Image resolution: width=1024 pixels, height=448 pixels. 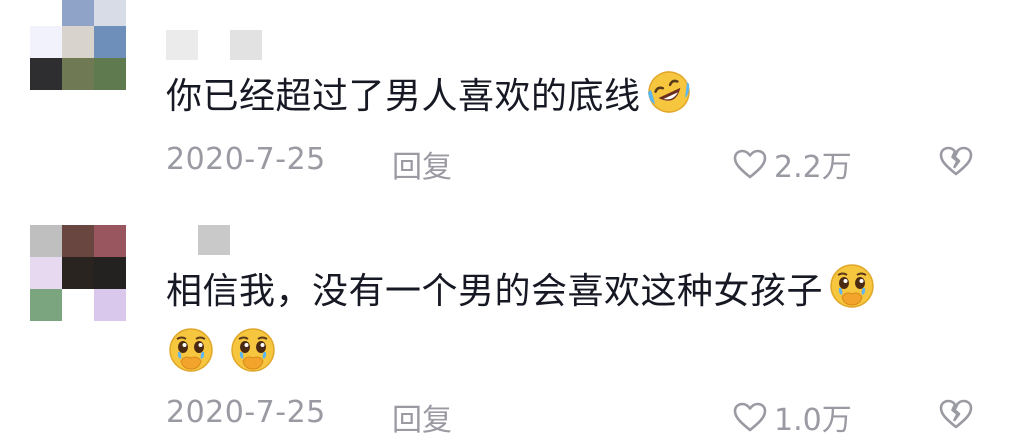 I want to click on comment-text: 相信我，没有一个男的会喜欢这种女孩子, so click(x=566, y=294).